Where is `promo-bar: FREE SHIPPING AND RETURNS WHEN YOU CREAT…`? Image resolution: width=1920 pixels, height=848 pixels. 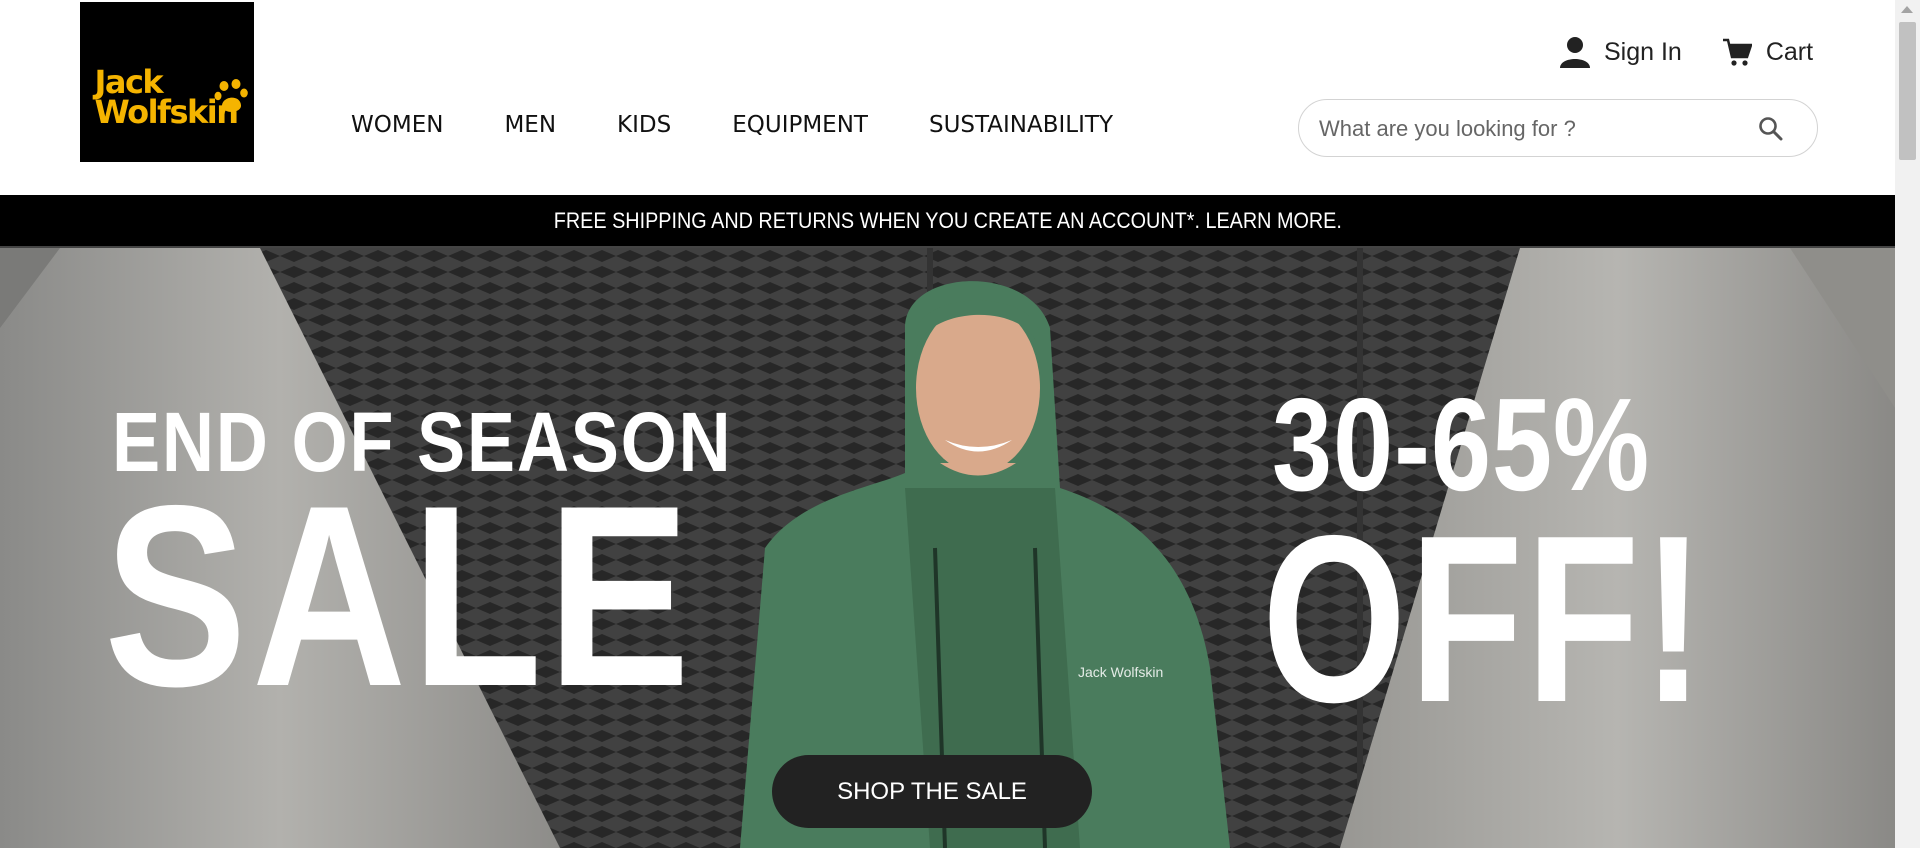 promo-bar: FREE SHIPPING AND RETURNS WHEN YOU CREAT… is located at coordinates (947, 221).